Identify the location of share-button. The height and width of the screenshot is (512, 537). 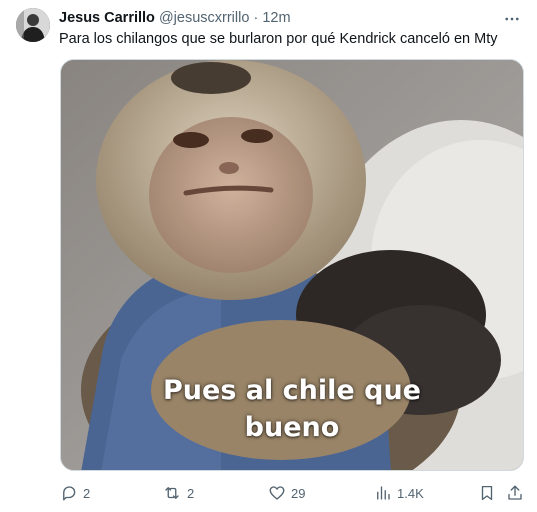
(515, 493).